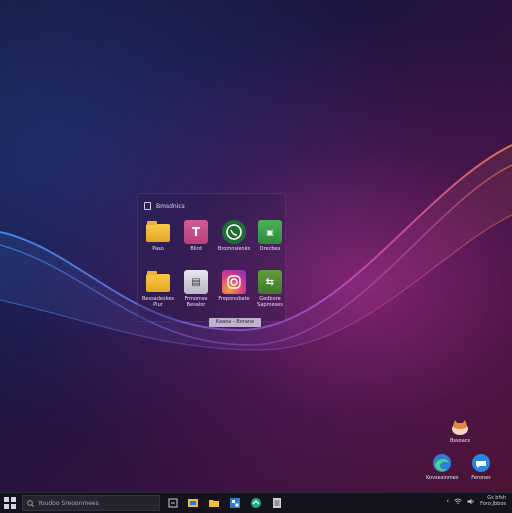  What do you see at coordinates (147, 206) in the screenshot?
I see `page-icon` at bounding box center [147, 206].